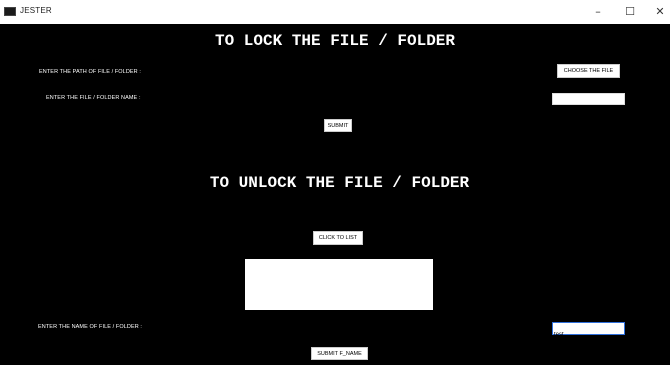 The image size is (670, 365). I want to click on lock-heading: TO LOCK THE FILE / FOLDER, so click(335, 41).